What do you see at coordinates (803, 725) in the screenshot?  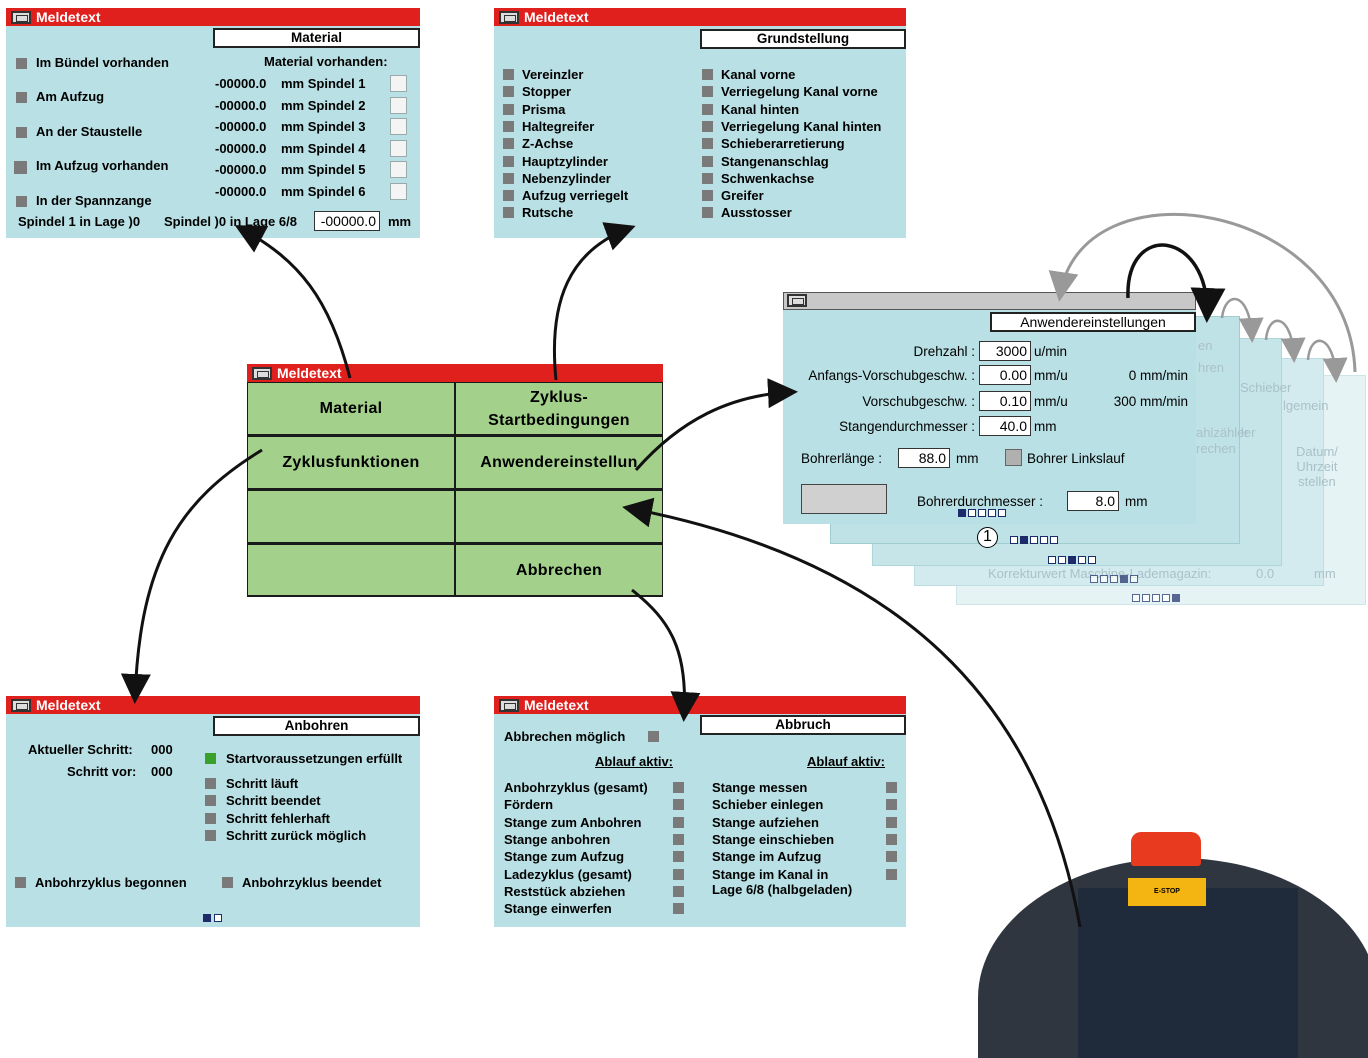 I see `abbruch-tab: Abbruch` at bounding box center [803, 725].